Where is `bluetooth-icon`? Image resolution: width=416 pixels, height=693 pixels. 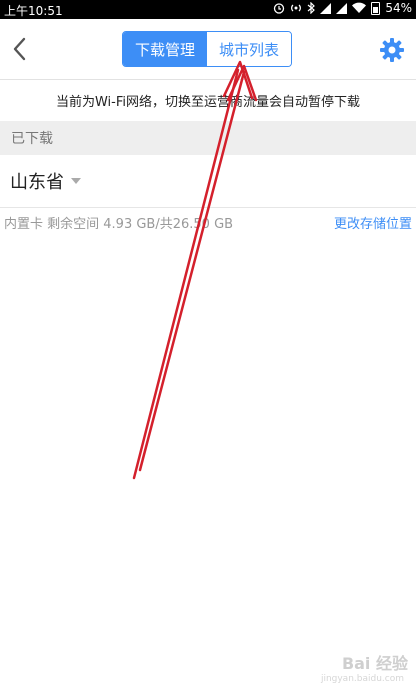
bluetooth-icon is located at coordinates (311, 8).